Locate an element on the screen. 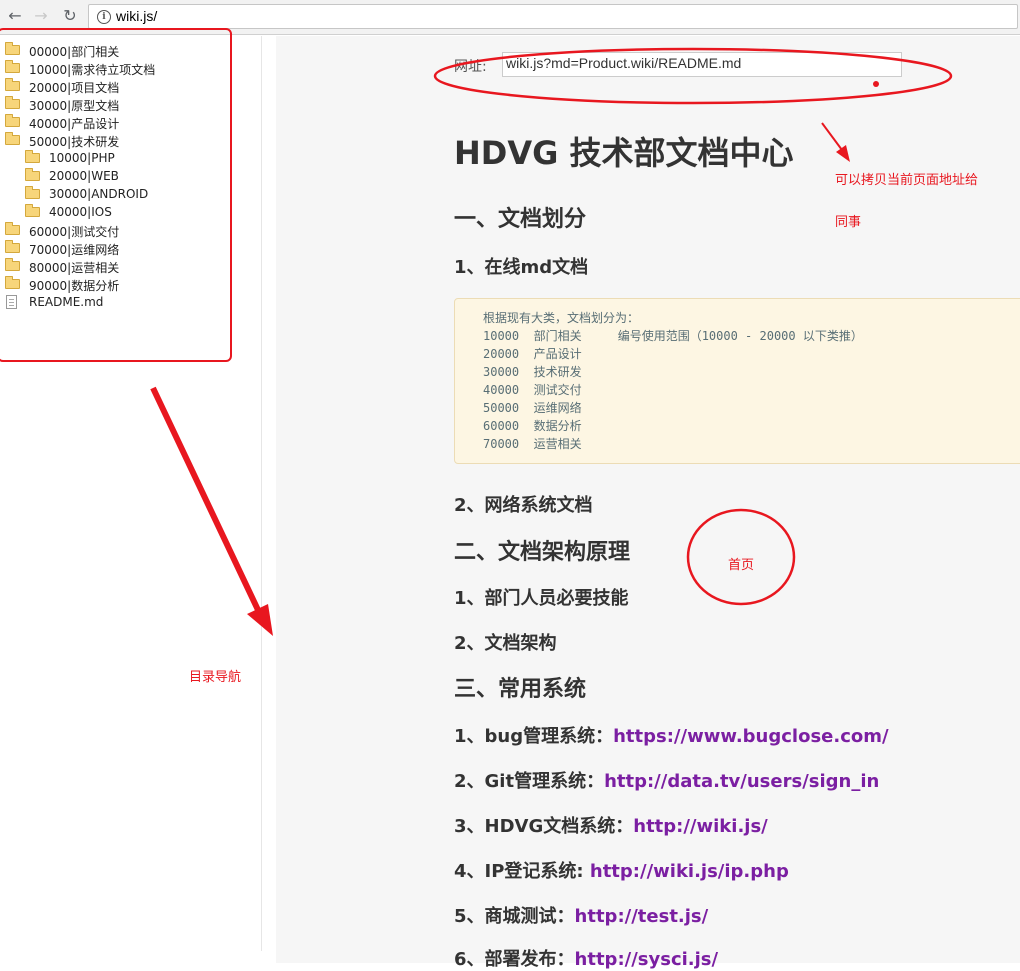 Image resolution: width=1020 pixels, height=971 pixels. reload-icon: ↻ is located at coordinates (70, 16).